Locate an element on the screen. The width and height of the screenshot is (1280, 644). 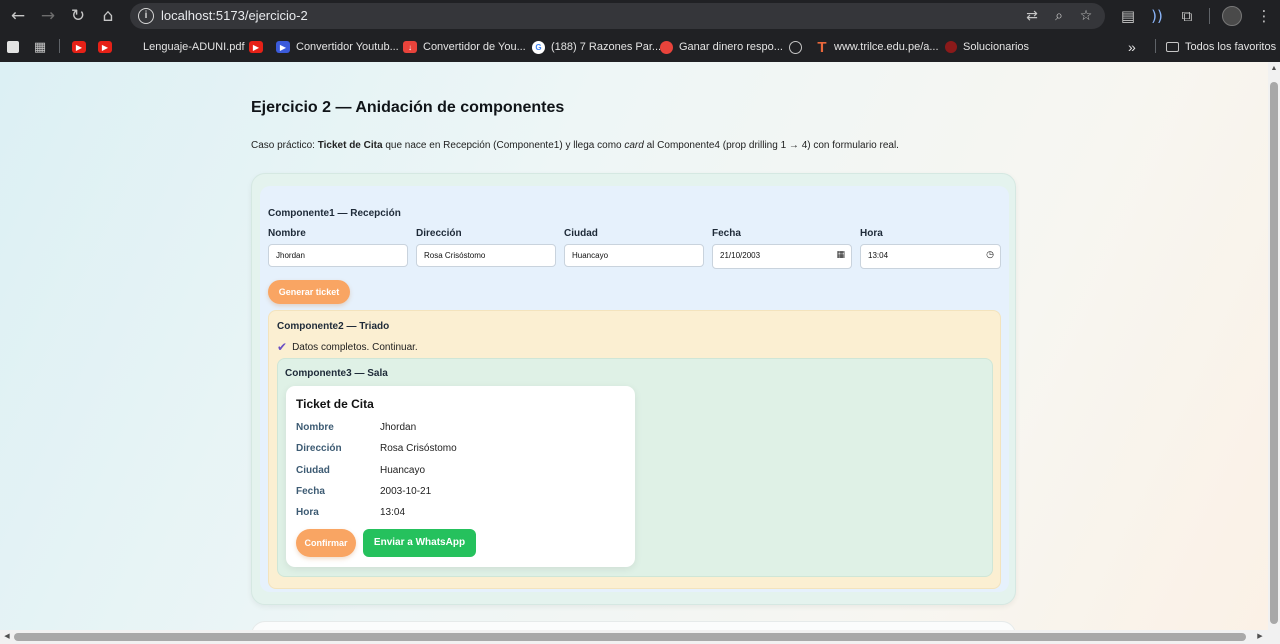
bookmark-item is located at coordinates (798, 47).